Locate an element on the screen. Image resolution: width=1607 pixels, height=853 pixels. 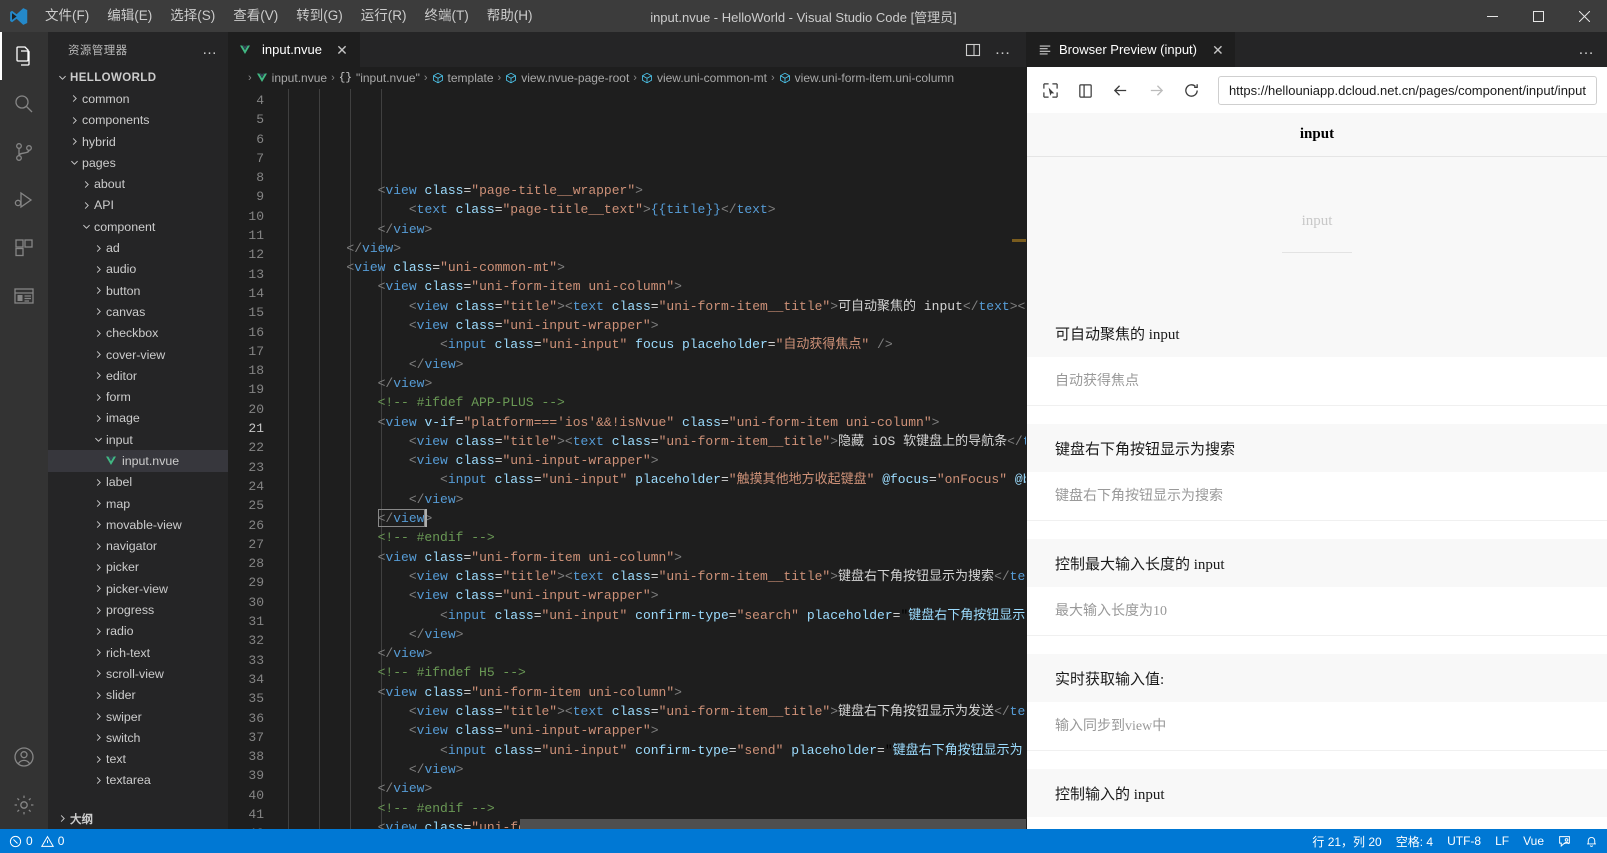
menu-item-7: 帮助(H) is located at coordinates (510, 16).